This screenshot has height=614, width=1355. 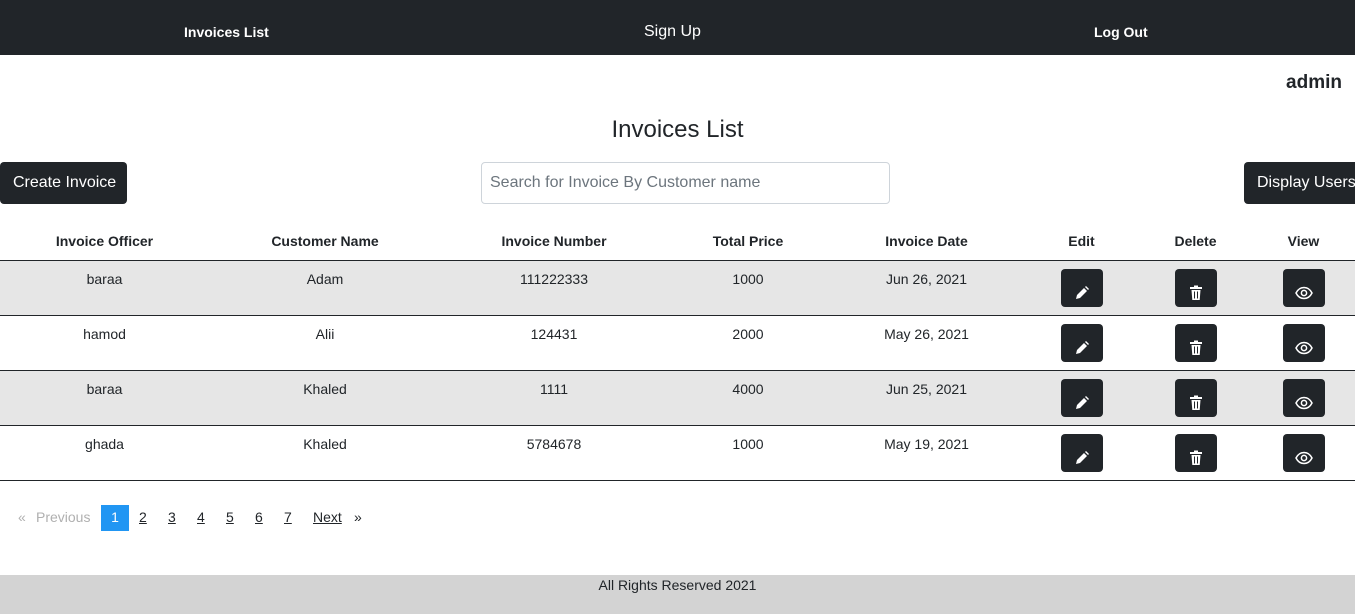 What do you see at coordinates (926, 343) in the screenshot?
I see `cell-invoice-date: May 26, 2021` at bounding box center [926, 343].